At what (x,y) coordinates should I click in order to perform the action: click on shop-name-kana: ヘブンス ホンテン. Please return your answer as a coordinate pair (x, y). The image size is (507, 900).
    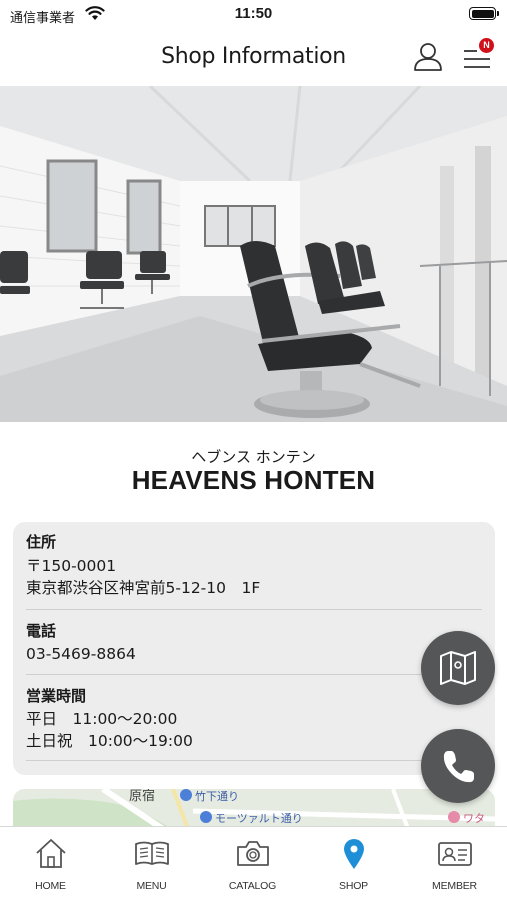
    Looking at the image, I should click on (253, 457).